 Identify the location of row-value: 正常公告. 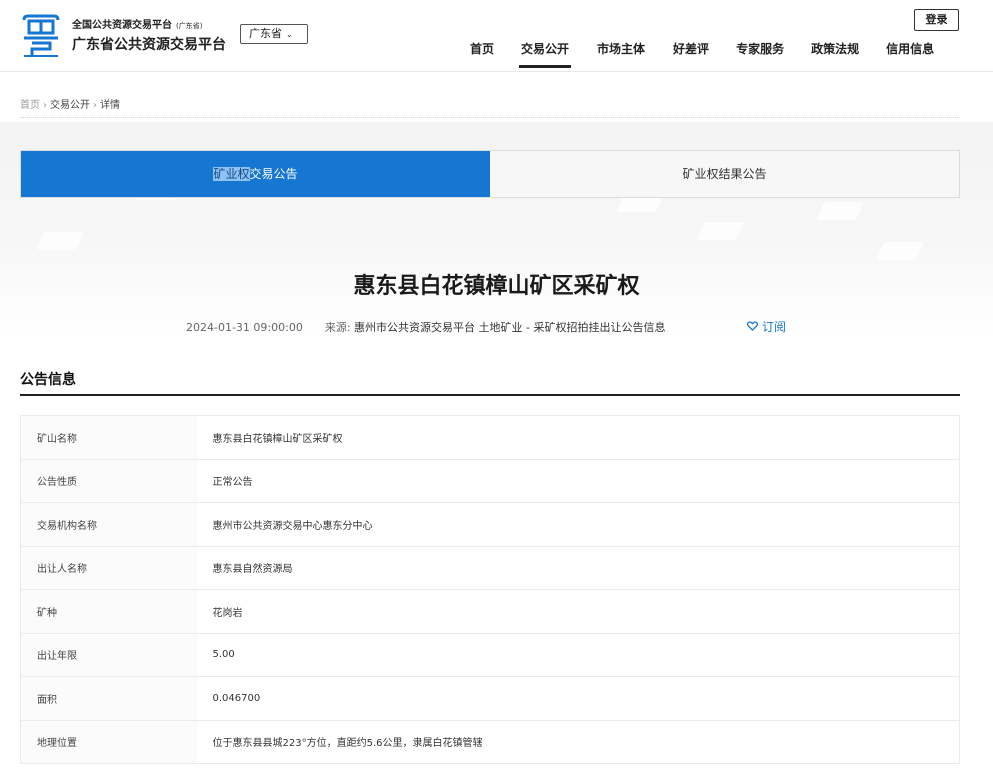
(578, 480).